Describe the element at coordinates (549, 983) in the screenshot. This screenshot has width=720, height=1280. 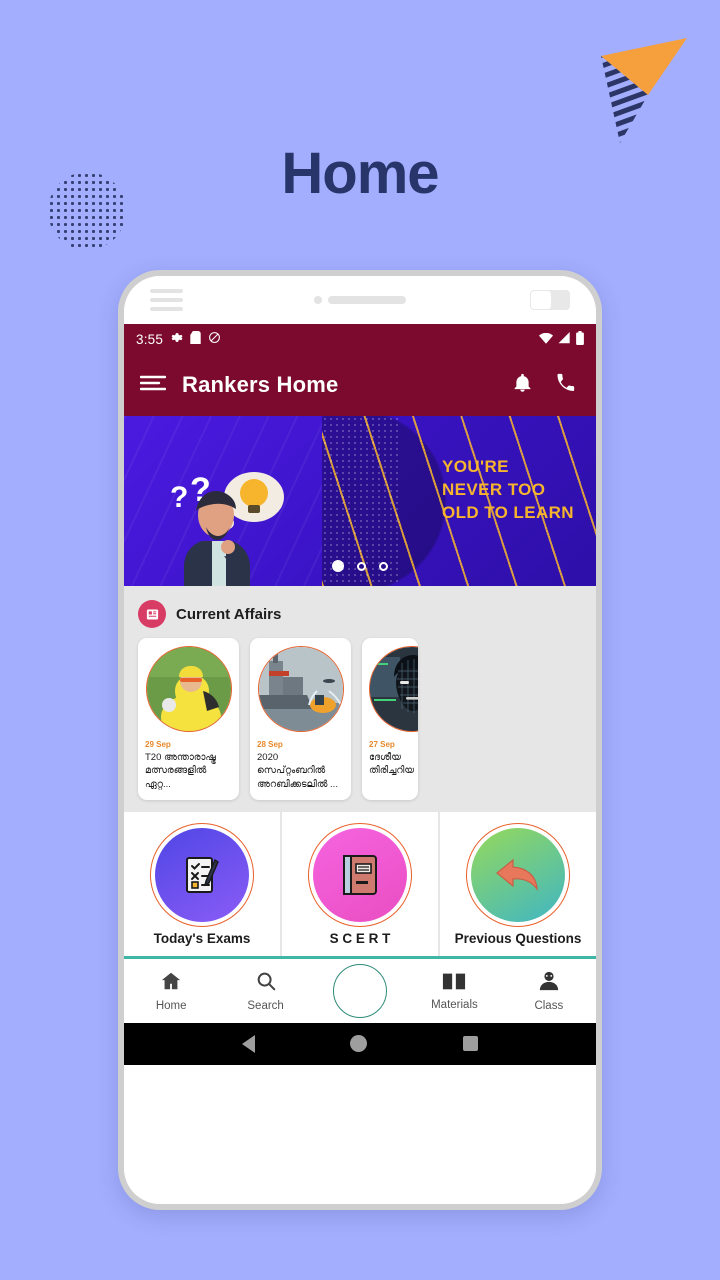
I see `person-icon` at that location.